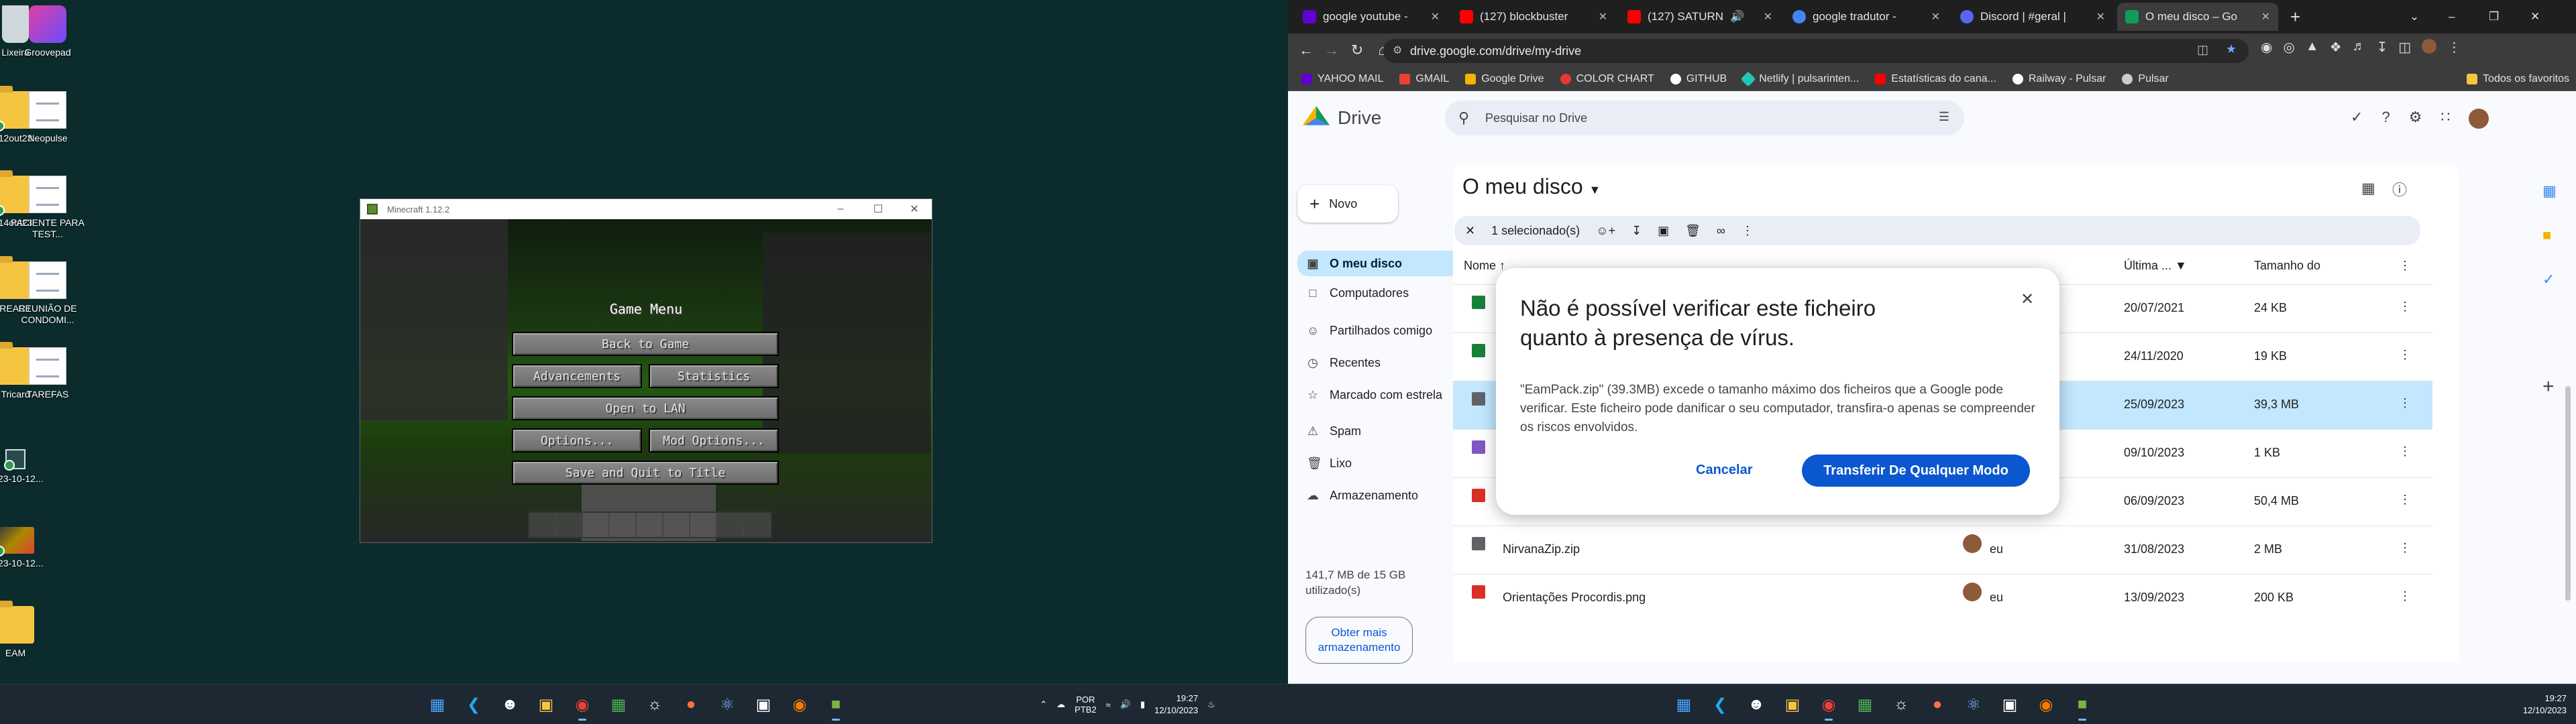 The width and height of the screenshot is (2576, 724). Describe the element at coordinates (1342, 118) in the screenshot. I see `drive-logo: Drive` at that location.